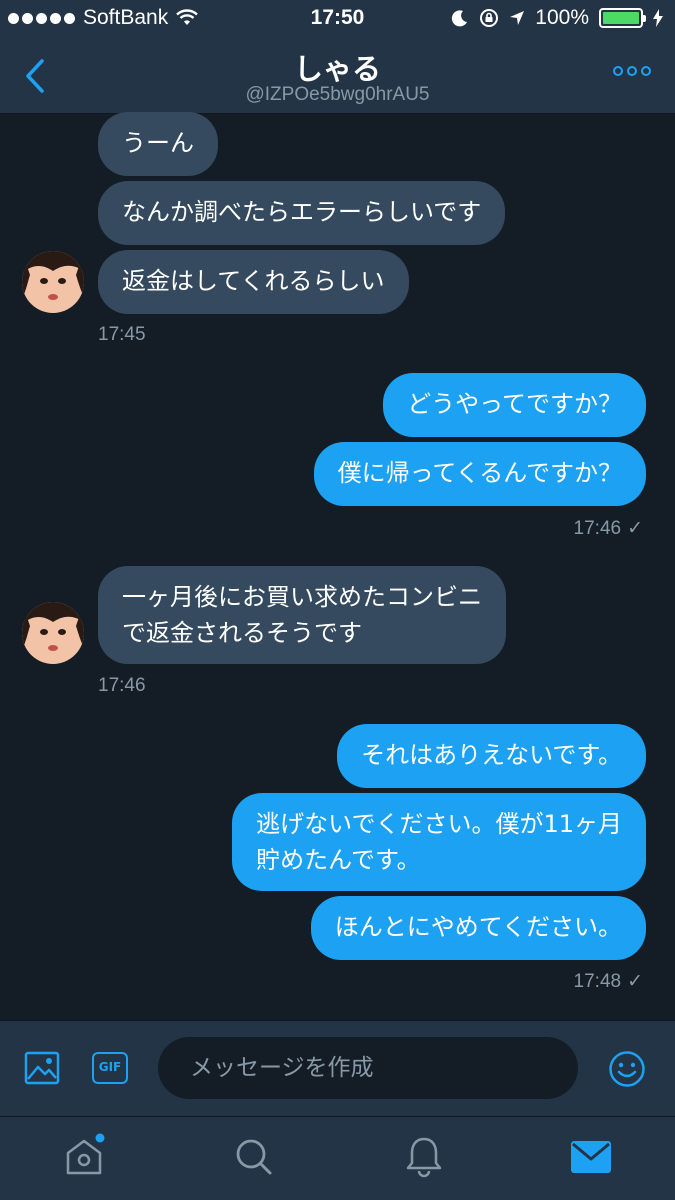 Image resolution: width=675 pixels, height=1200 pixels. I want to click on image-icon, so click(42, 1068).